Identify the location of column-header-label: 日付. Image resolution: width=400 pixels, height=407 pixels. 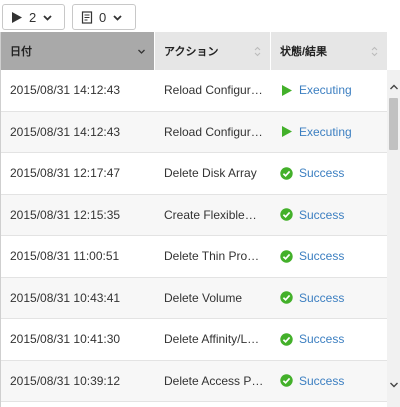
(21, 52).